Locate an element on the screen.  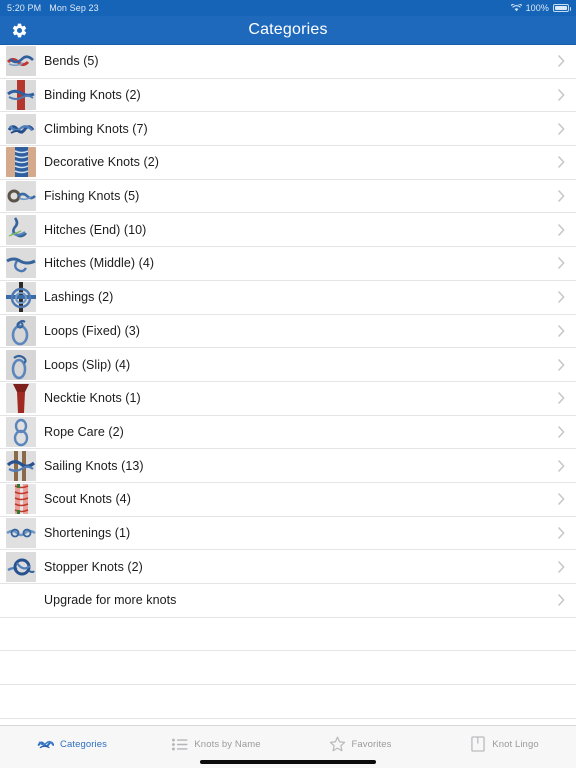
tab-label: Knot Lingo is located at coordinates (515, 744).